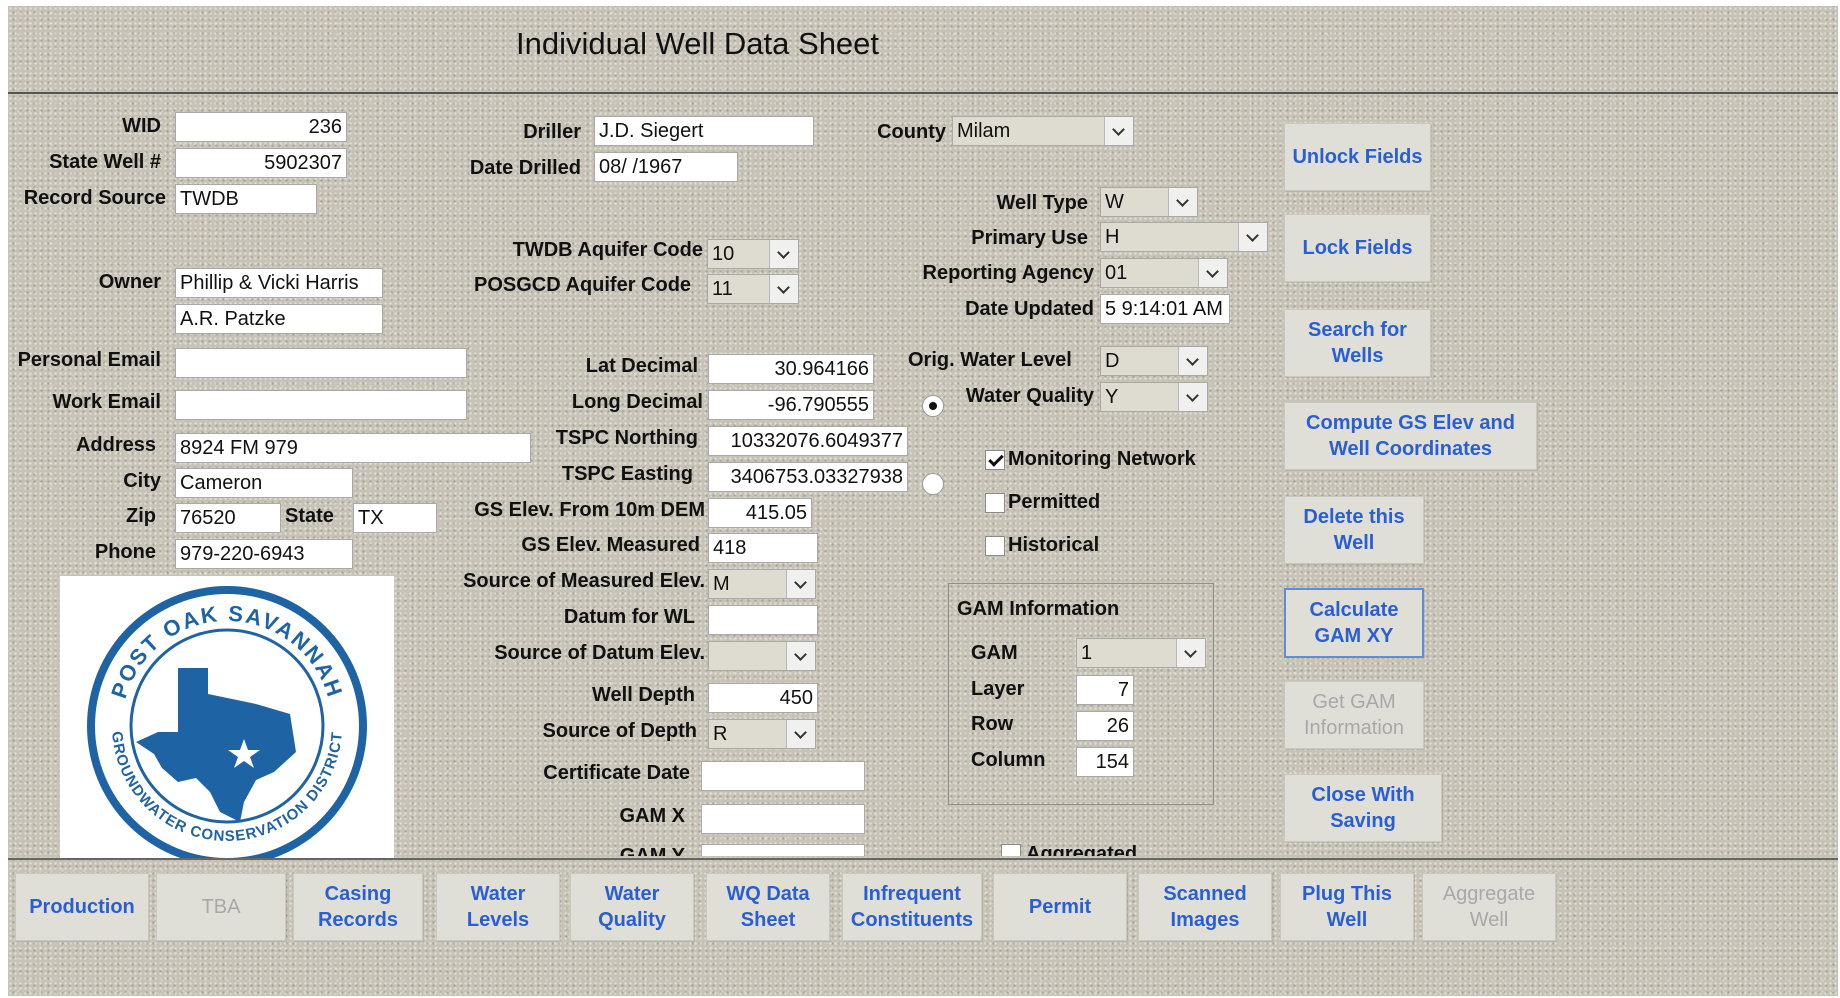 This screenshot has height=998, width=1840. Describe the element at coordinates (1357, 248) in the screenshot. I see `lock-fields-button: Lock Fields` at that location.